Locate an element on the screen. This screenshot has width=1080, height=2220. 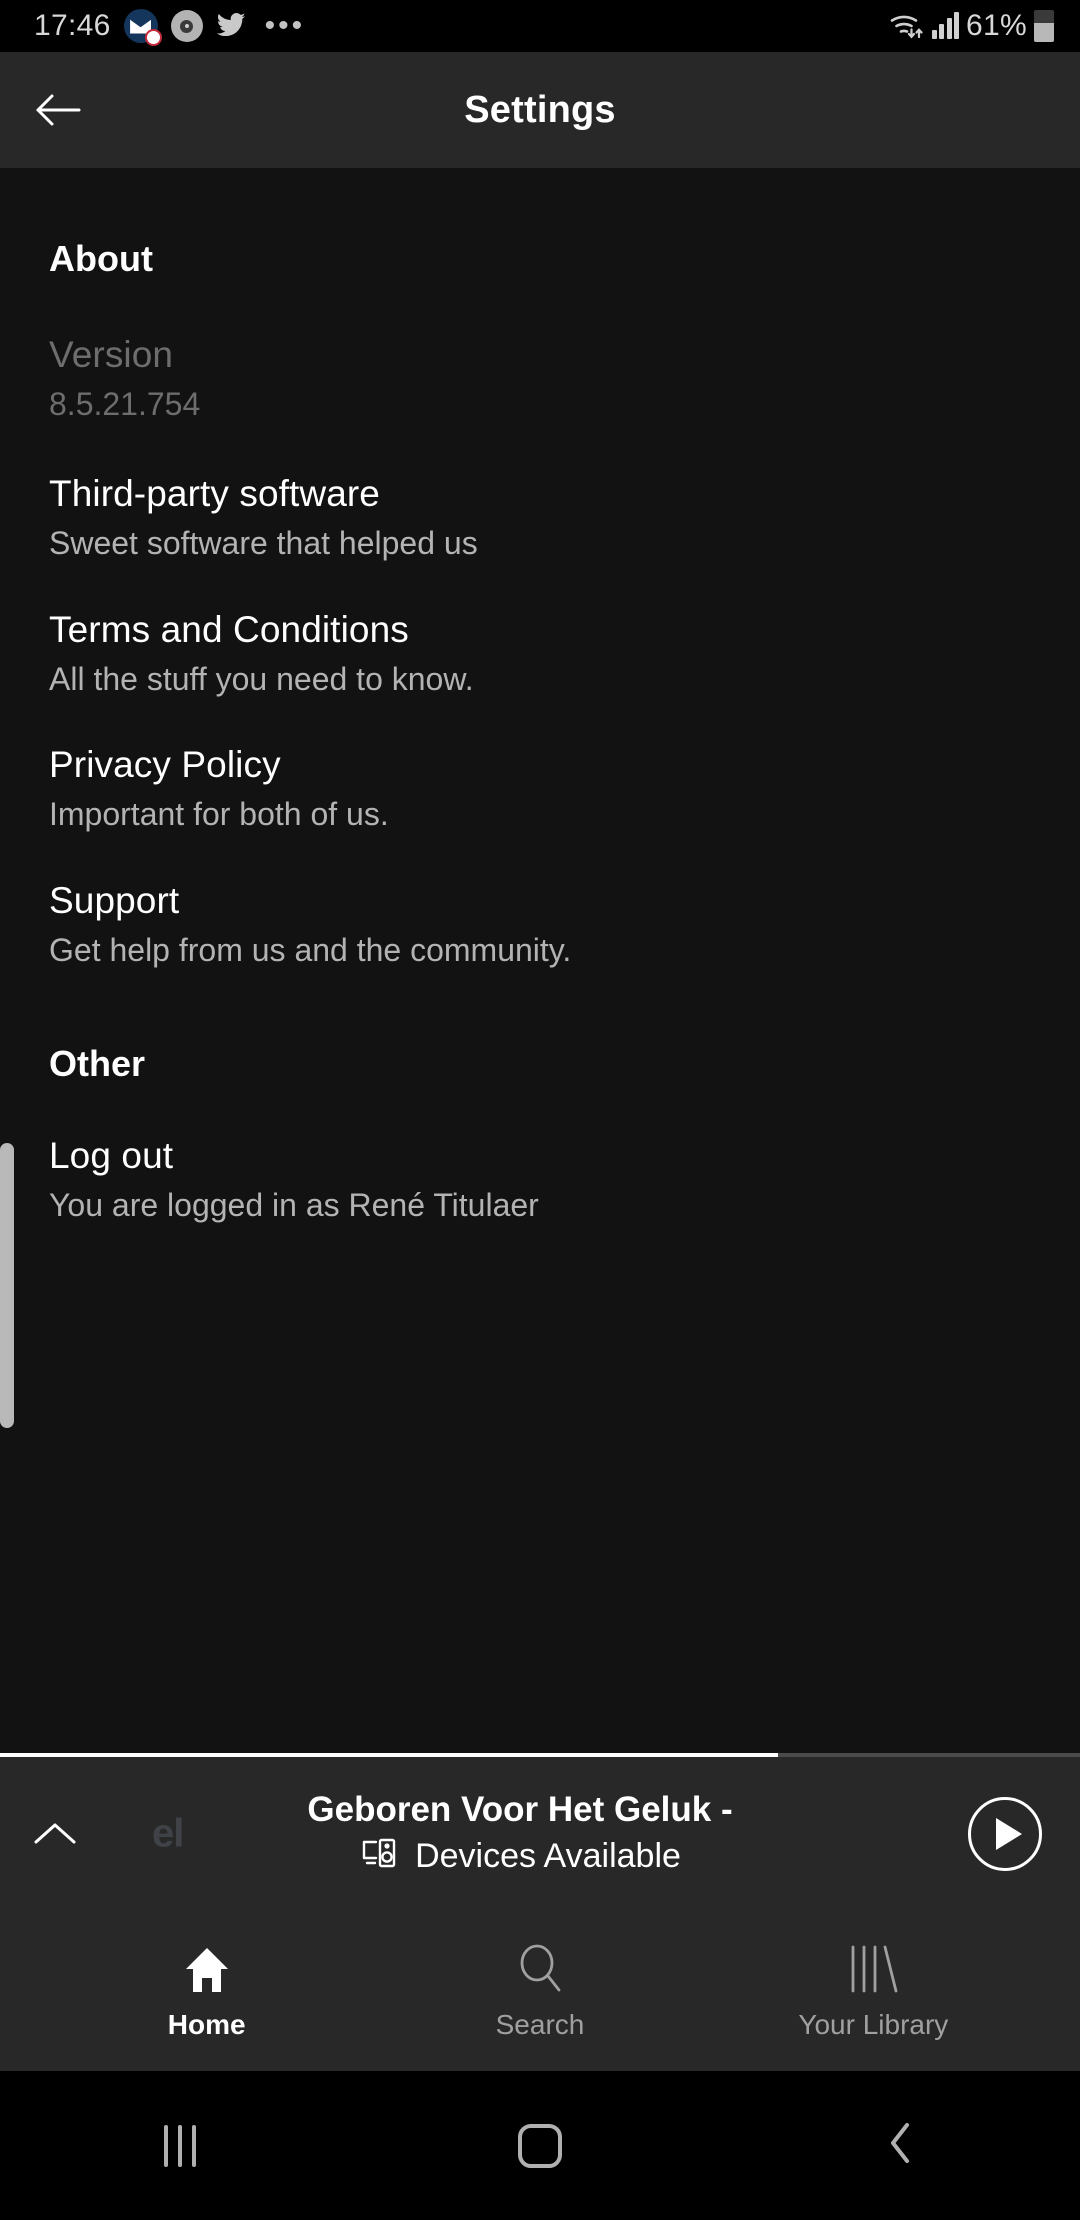
search-icon is located at coordinates (540, 1968).